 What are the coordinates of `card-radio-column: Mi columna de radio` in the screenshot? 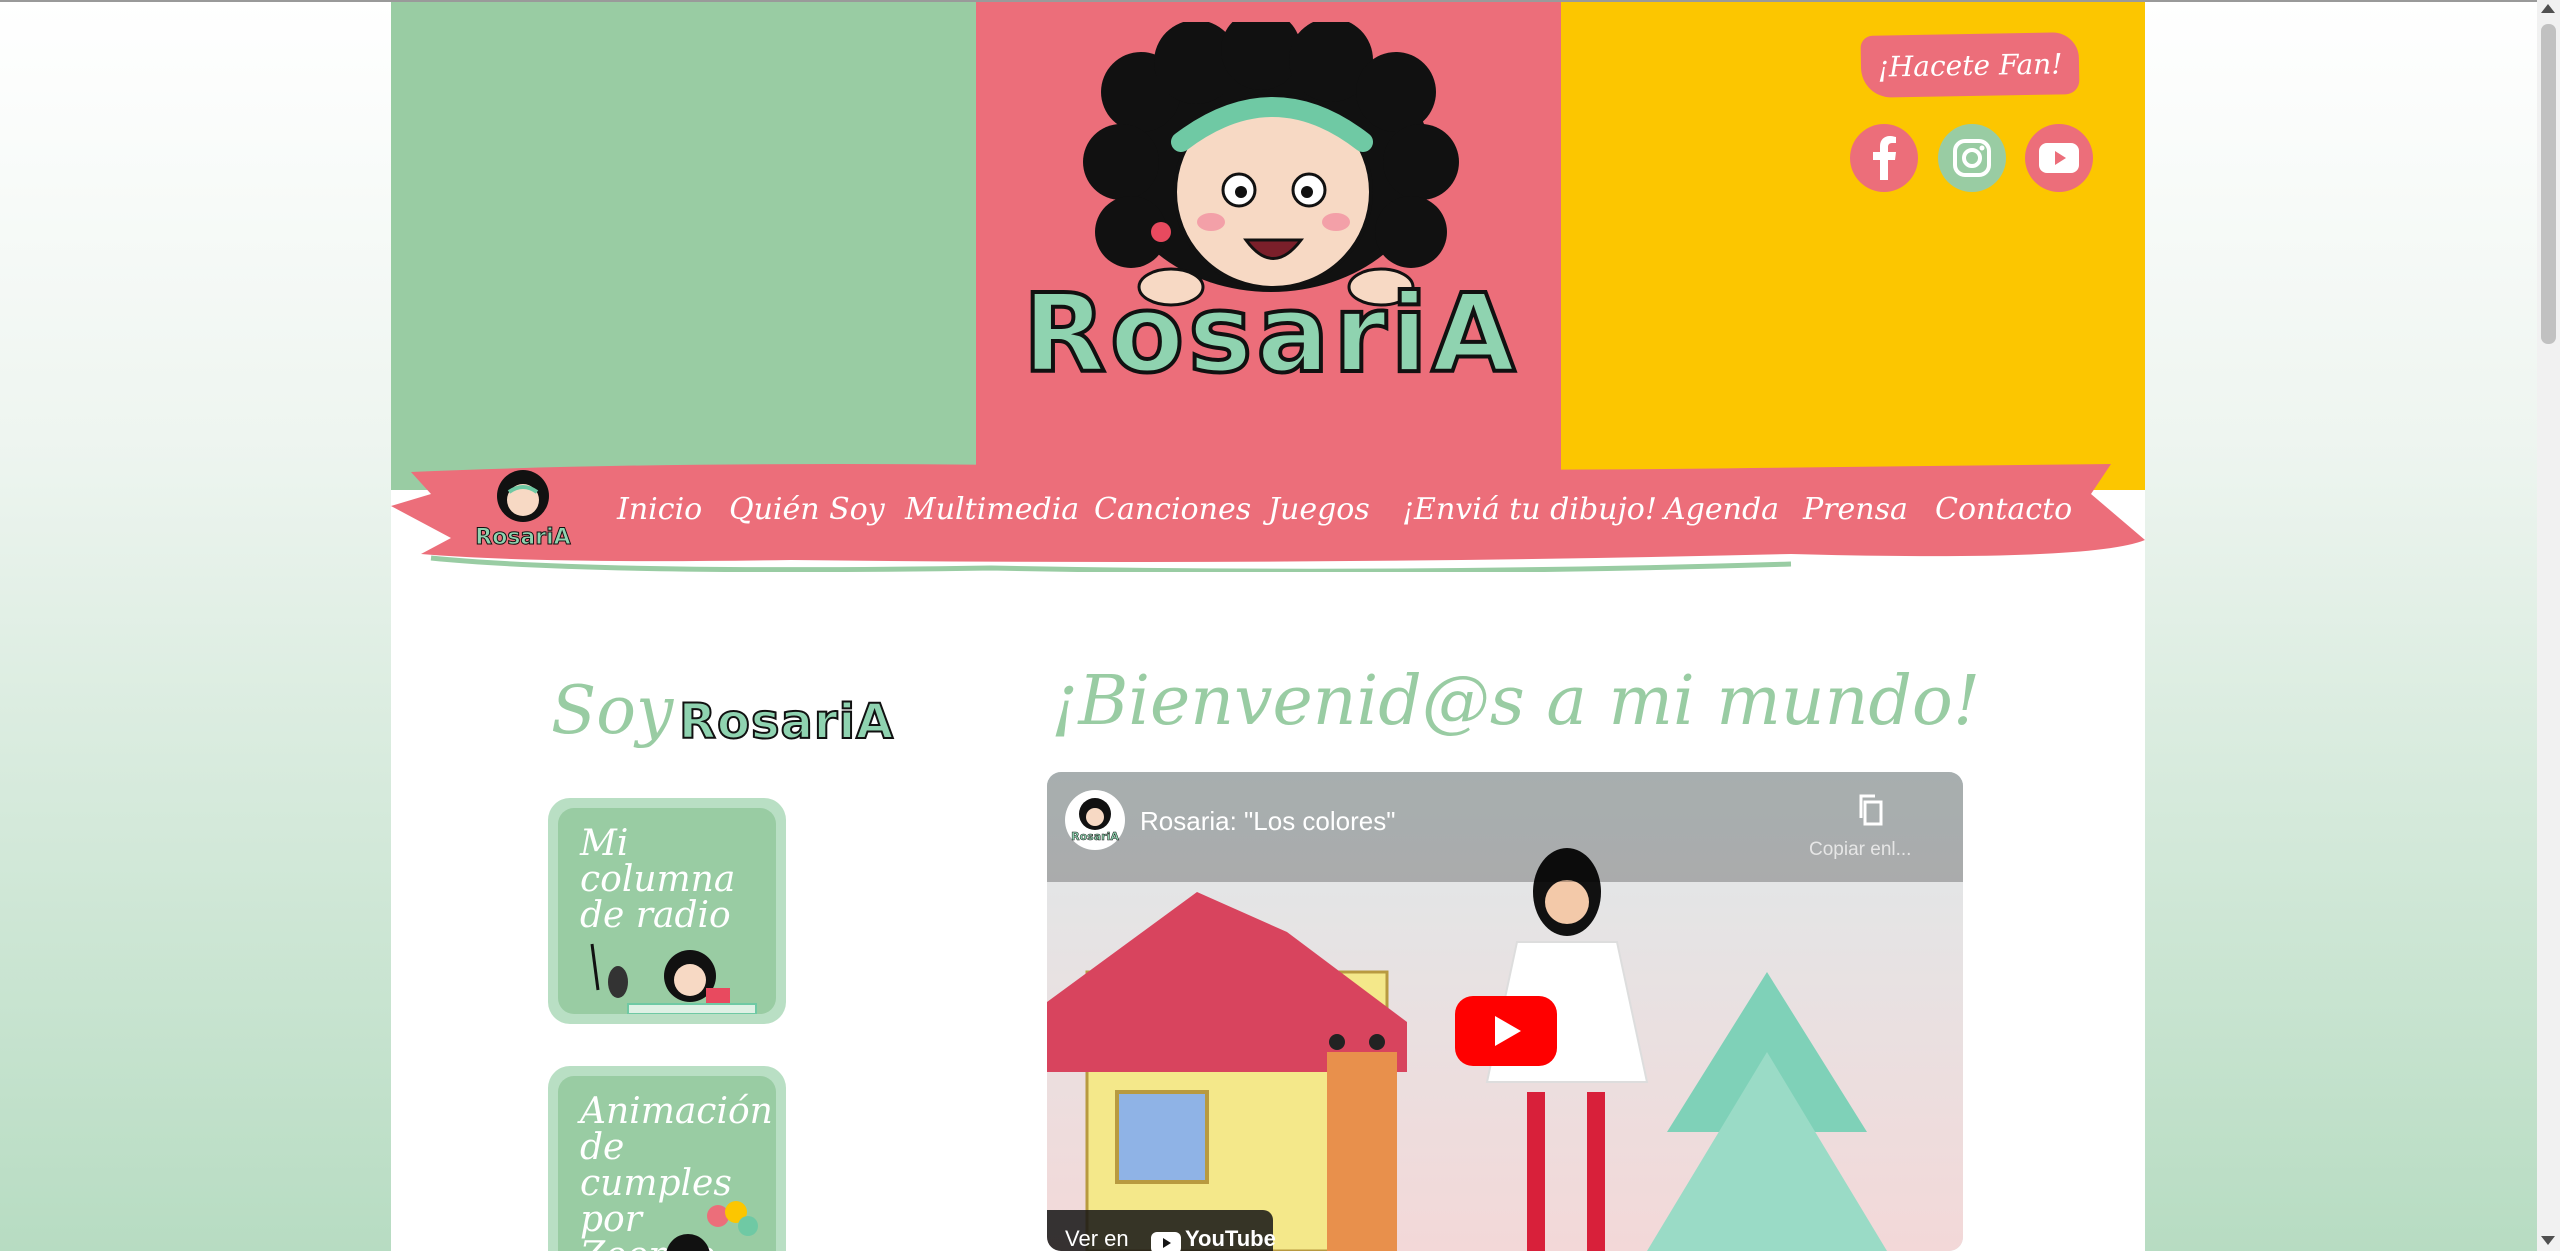 It's located at (667, 911).